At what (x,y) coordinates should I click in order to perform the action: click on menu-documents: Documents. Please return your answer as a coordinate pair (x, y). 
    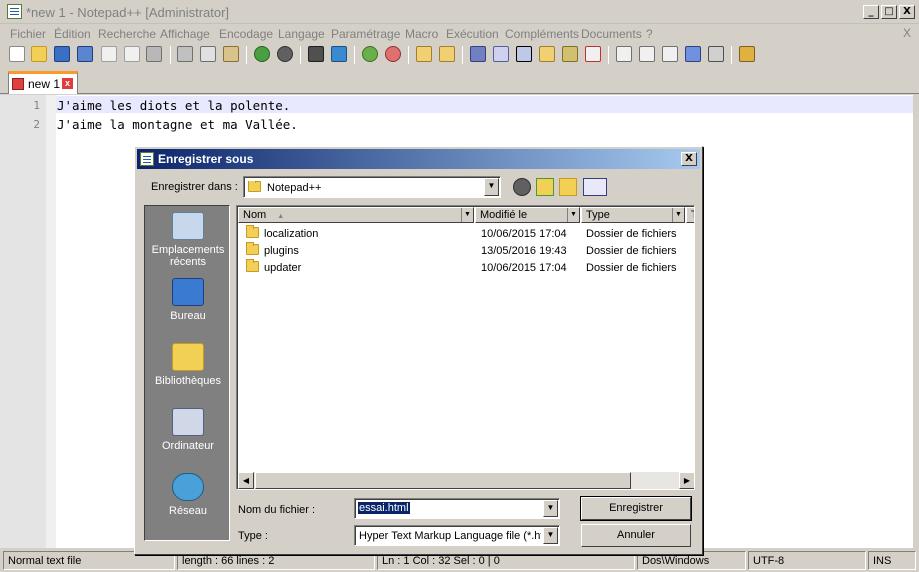
    Looking at the image, I should click on (611, 34).